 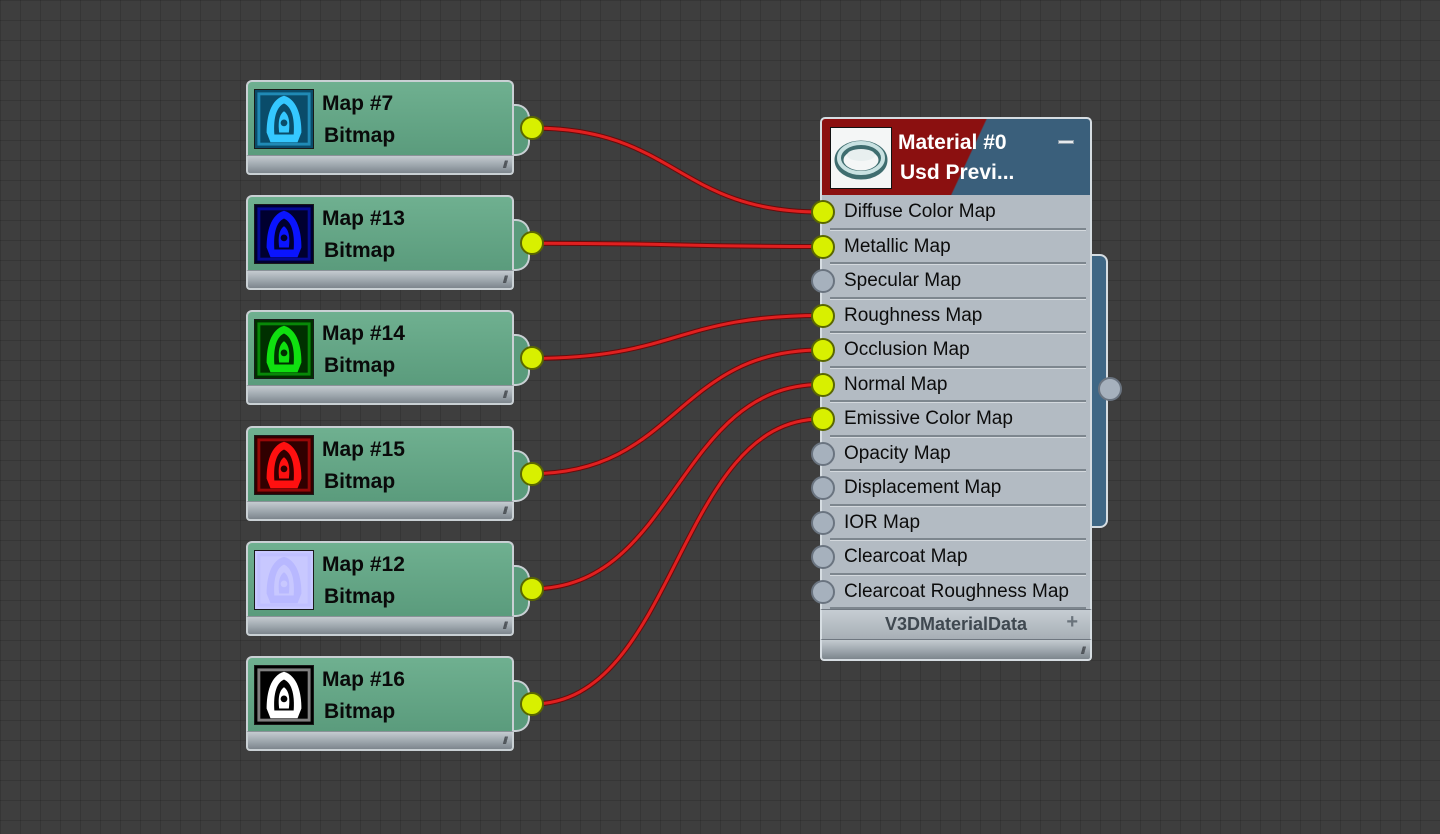 What do you see at coordinates (956, 591) in the screenshot?
I see `slot-label: Clearcoat Roughness Map` at bounding box center [956, 591].